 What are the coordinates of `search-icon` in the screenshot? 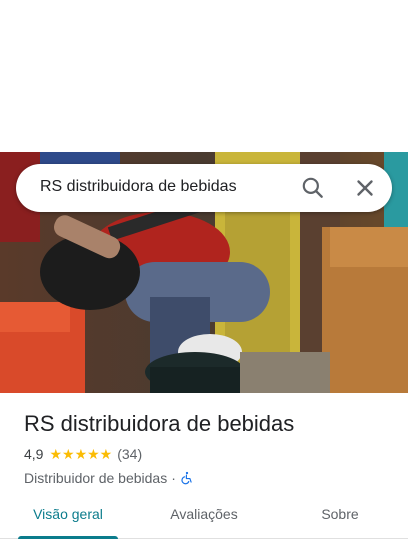 It's located at (313, 188).